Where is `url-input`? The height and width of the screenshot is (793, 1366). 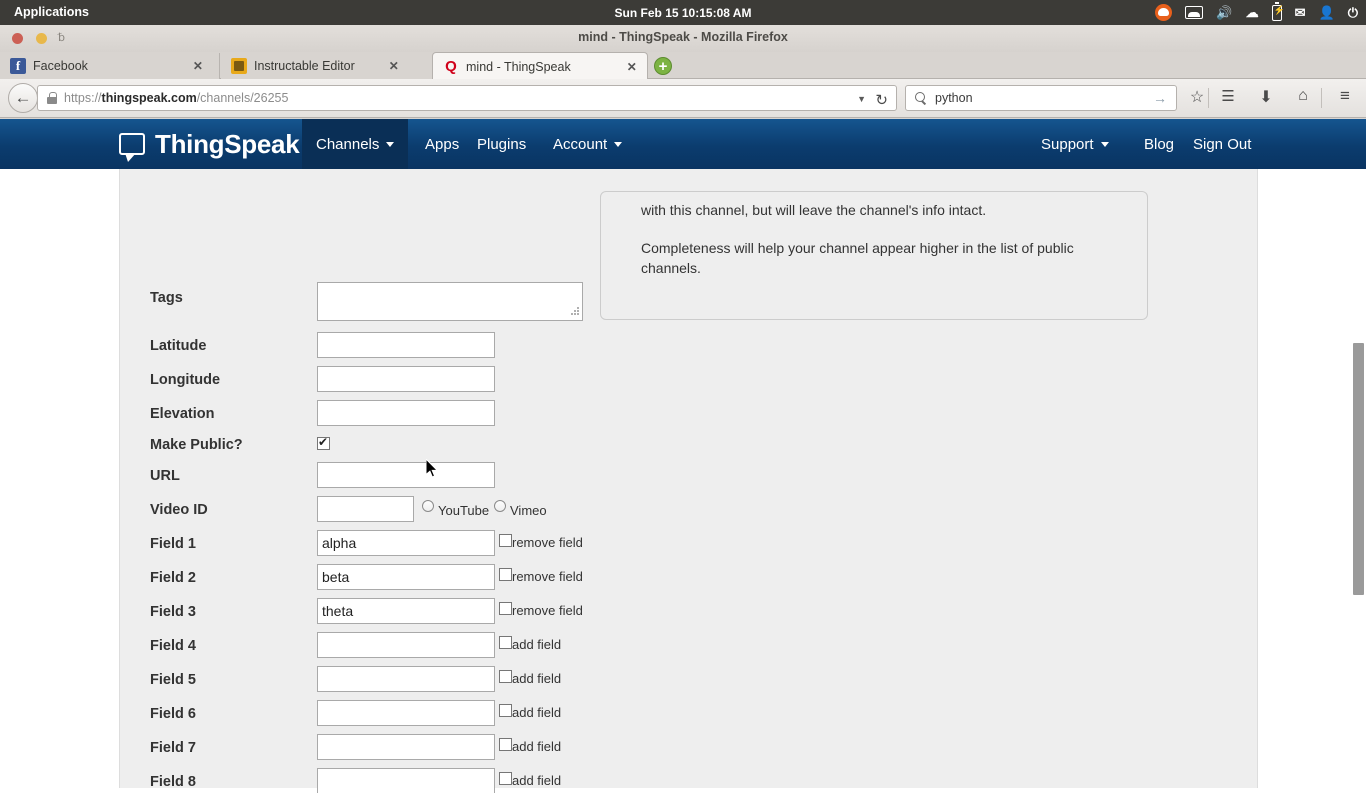
url-input is located at coordinates (406, 475).